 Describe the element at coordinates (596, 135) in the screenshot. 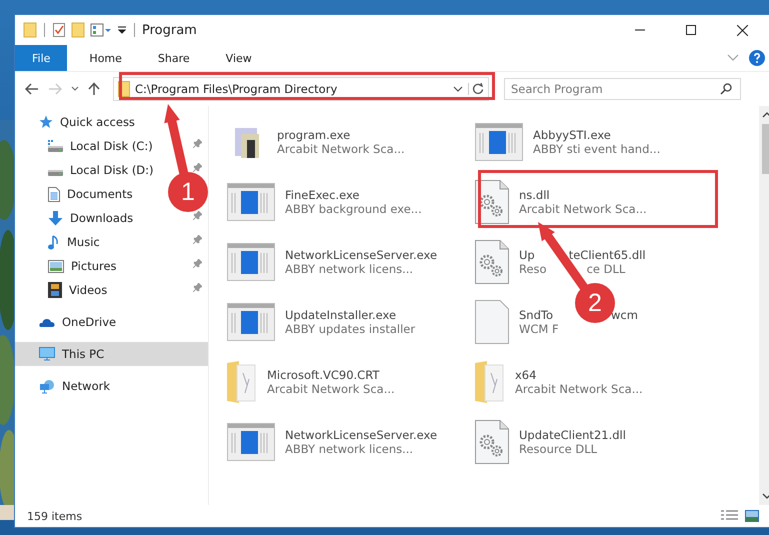

I see `file-name: AbbyySTI.exe` at that location.